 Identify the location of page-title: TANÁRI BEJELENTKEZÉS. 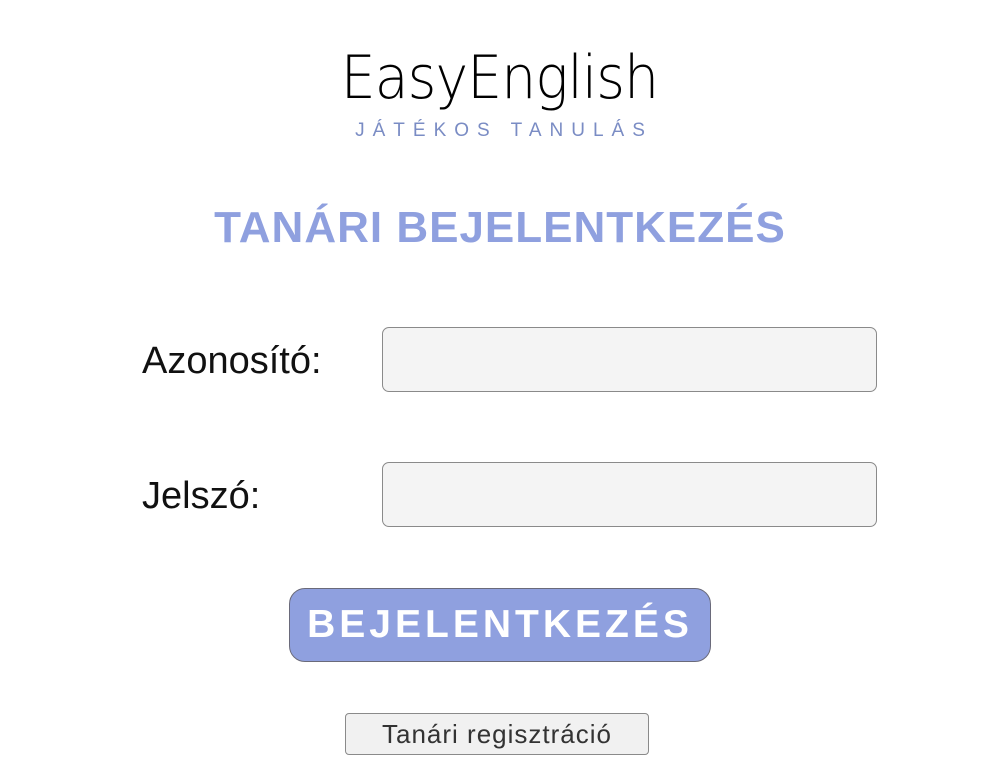
(500, 227).